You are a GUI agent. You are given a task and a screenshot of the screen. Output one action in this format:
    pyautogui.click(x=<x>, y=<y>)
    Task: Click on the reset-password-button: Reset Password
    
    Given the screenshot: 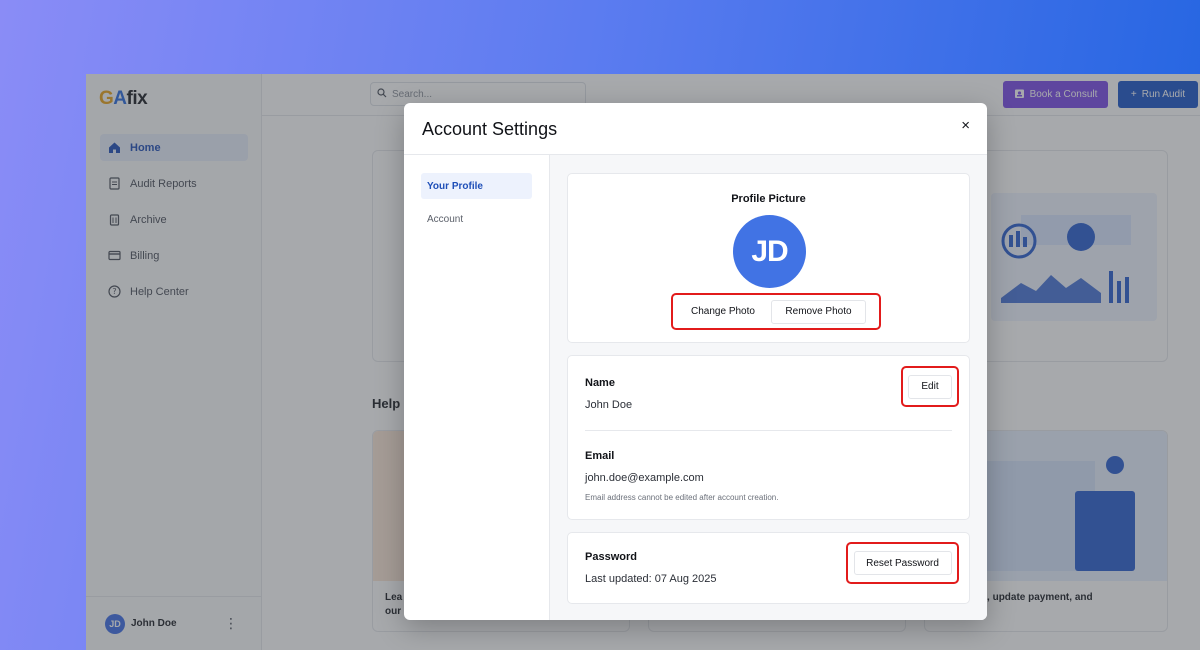 What is the action you would take?
    pyautogui.click(x=902, y=563)
    